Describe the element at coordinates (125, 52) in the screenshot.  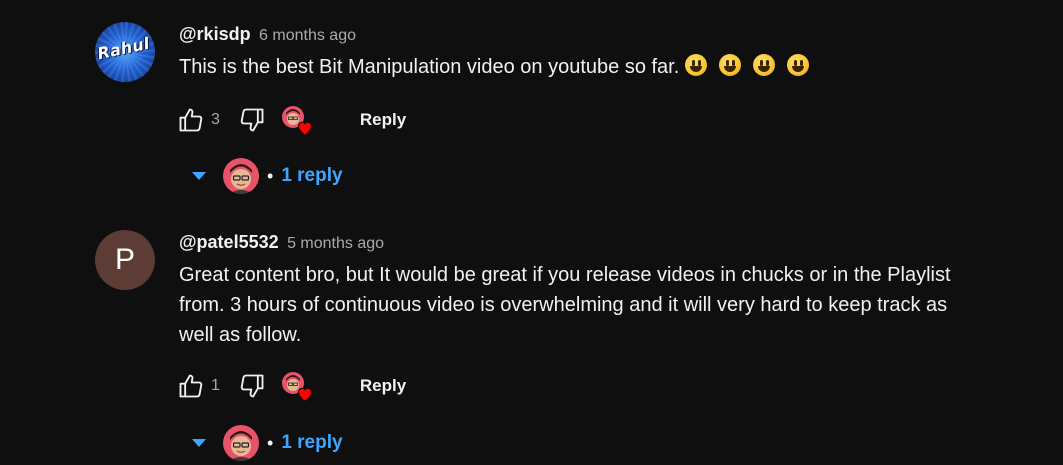
I see `avatar: Rahul` at that location.